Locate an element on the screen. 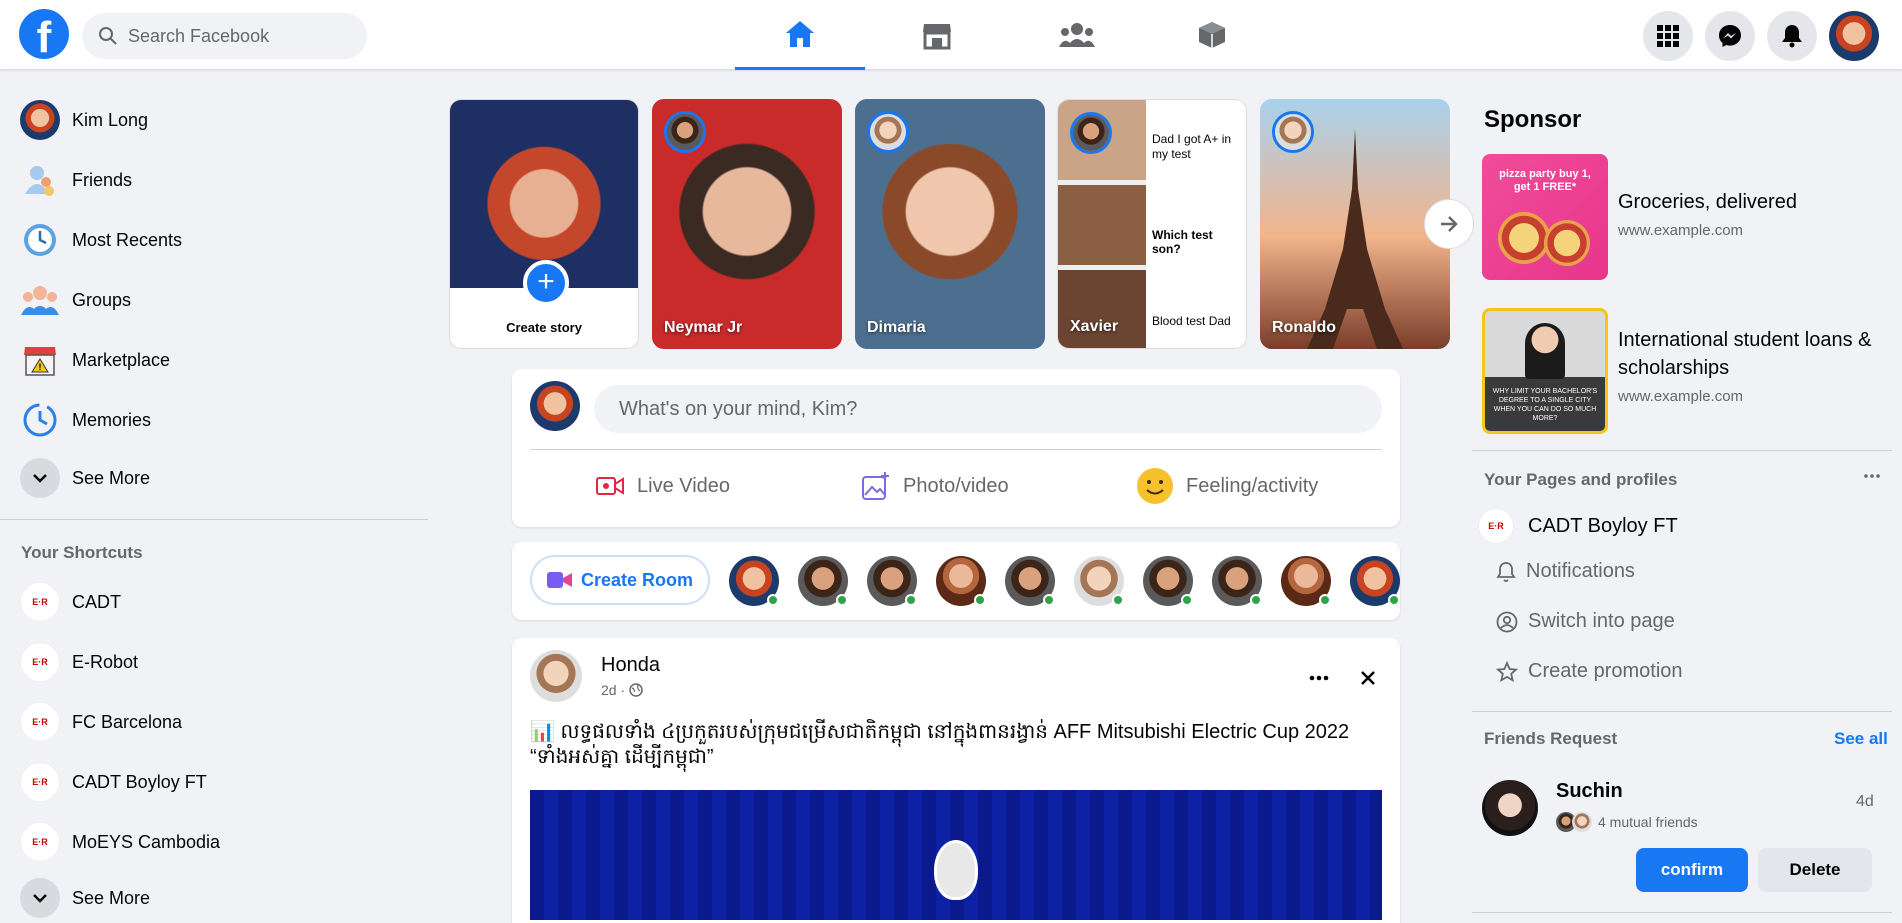  shortcut-item-cadt: E·R CADT is located at coordinates (70, 602).